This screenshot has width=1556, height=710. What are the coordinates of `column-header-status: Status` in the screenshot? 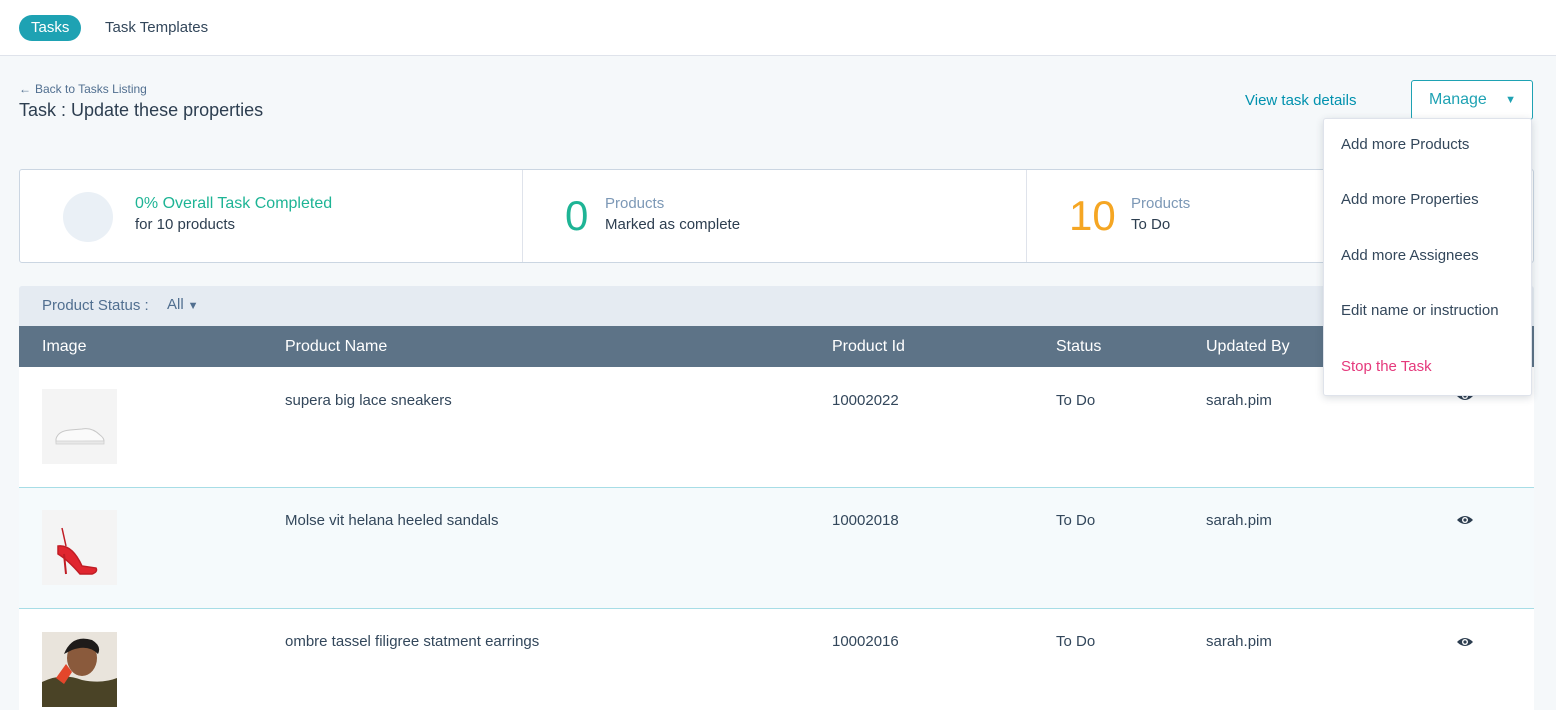 It's located at (1079, 346).